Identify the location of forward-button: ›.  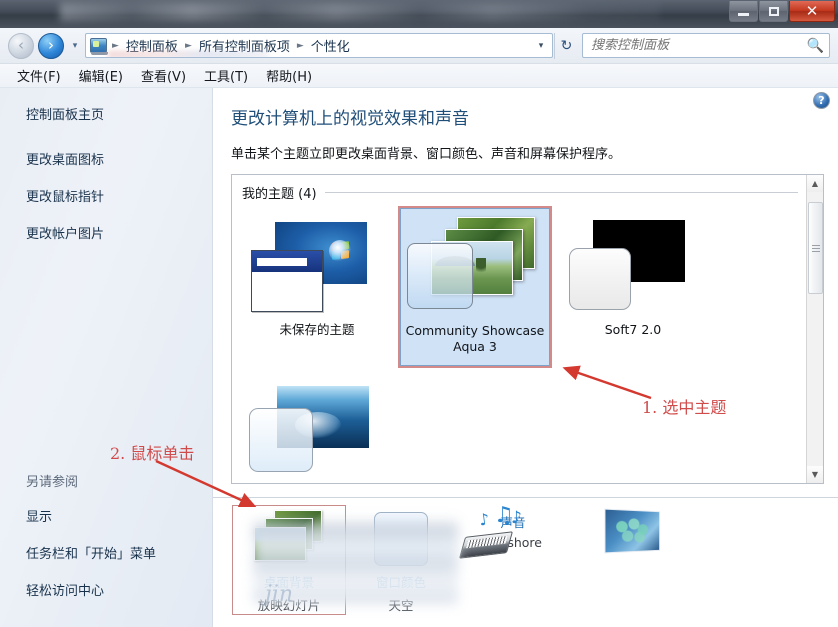
(51, 45).